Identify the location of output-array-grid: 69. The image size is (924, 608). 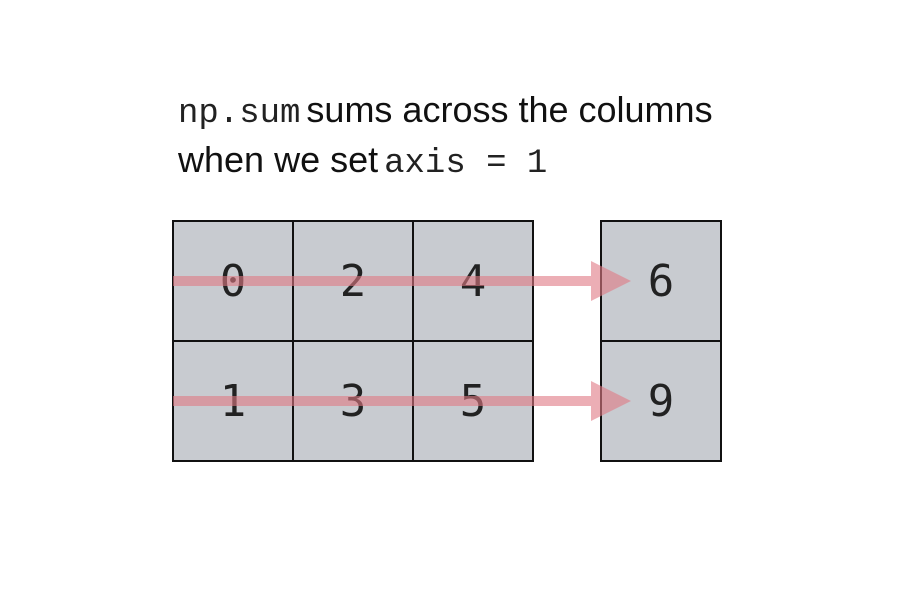
(661, 341).